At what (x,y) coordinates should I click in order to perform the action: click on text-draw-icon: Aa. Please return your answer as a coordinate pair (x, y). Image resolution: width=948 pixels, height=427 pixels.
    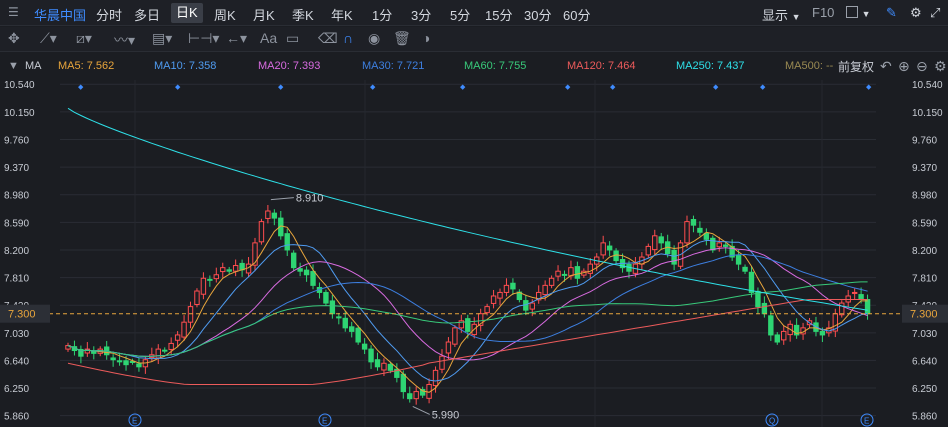
    Looking at the image, I should click on (268, 38).